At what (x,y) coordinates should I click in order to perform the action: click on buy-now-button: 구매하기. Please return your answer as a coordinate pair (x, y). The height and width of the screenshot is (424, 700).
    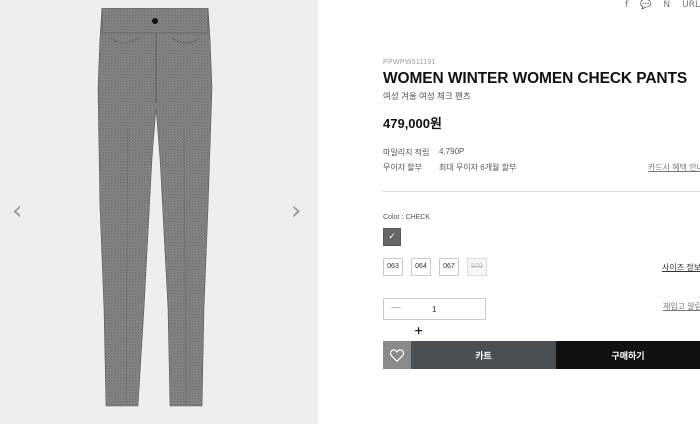
    Looking at the image, I should click on (628, 355).